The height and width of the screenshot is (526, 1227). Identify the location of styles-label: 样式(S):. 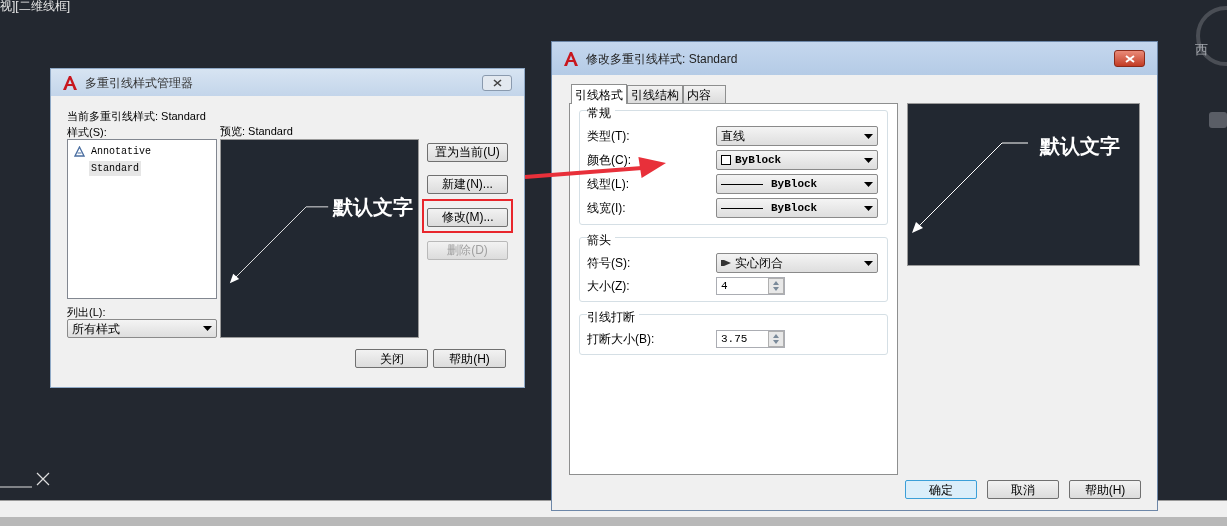
(87, 132).